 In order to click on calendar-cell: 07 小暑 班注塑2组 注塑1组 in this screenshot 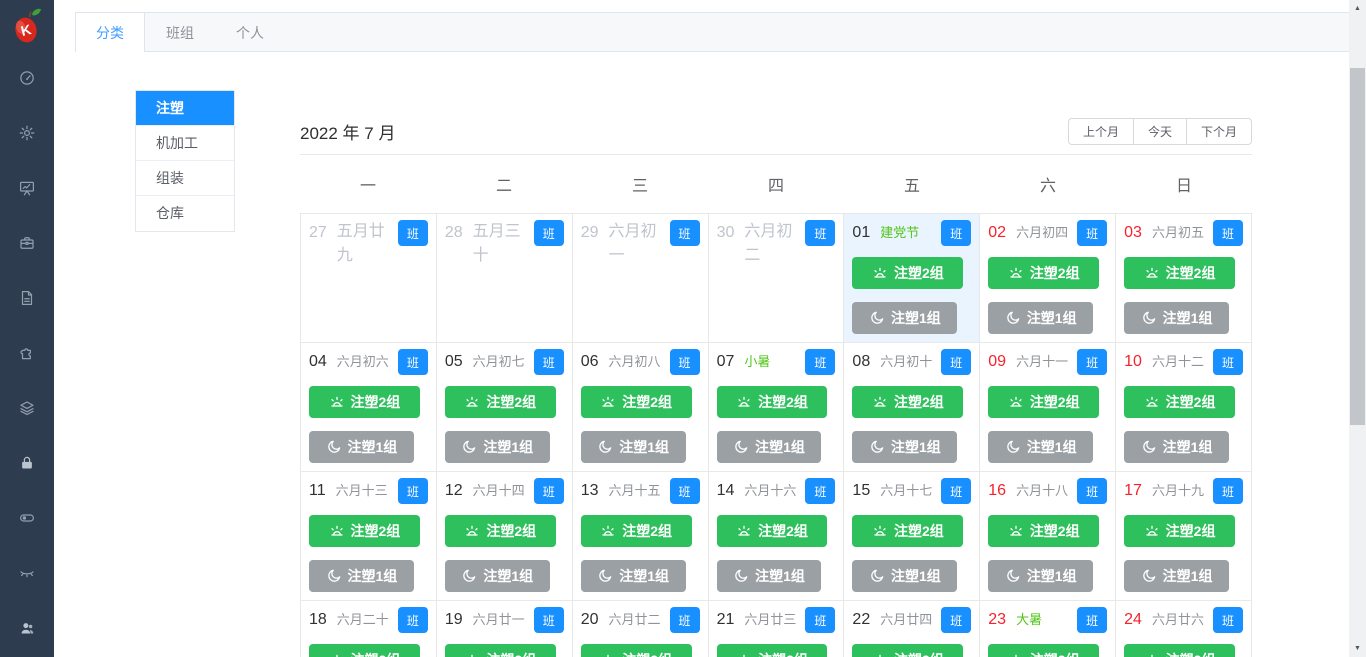, I will do `click(776, 407)`.